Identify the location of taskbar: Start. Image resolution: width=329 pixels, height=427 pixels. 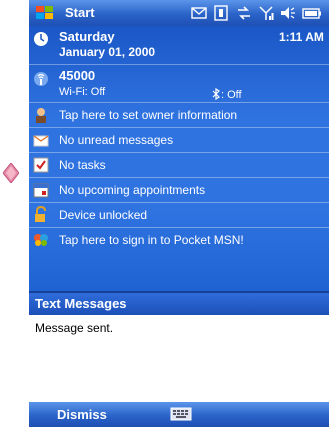
(179, 13).